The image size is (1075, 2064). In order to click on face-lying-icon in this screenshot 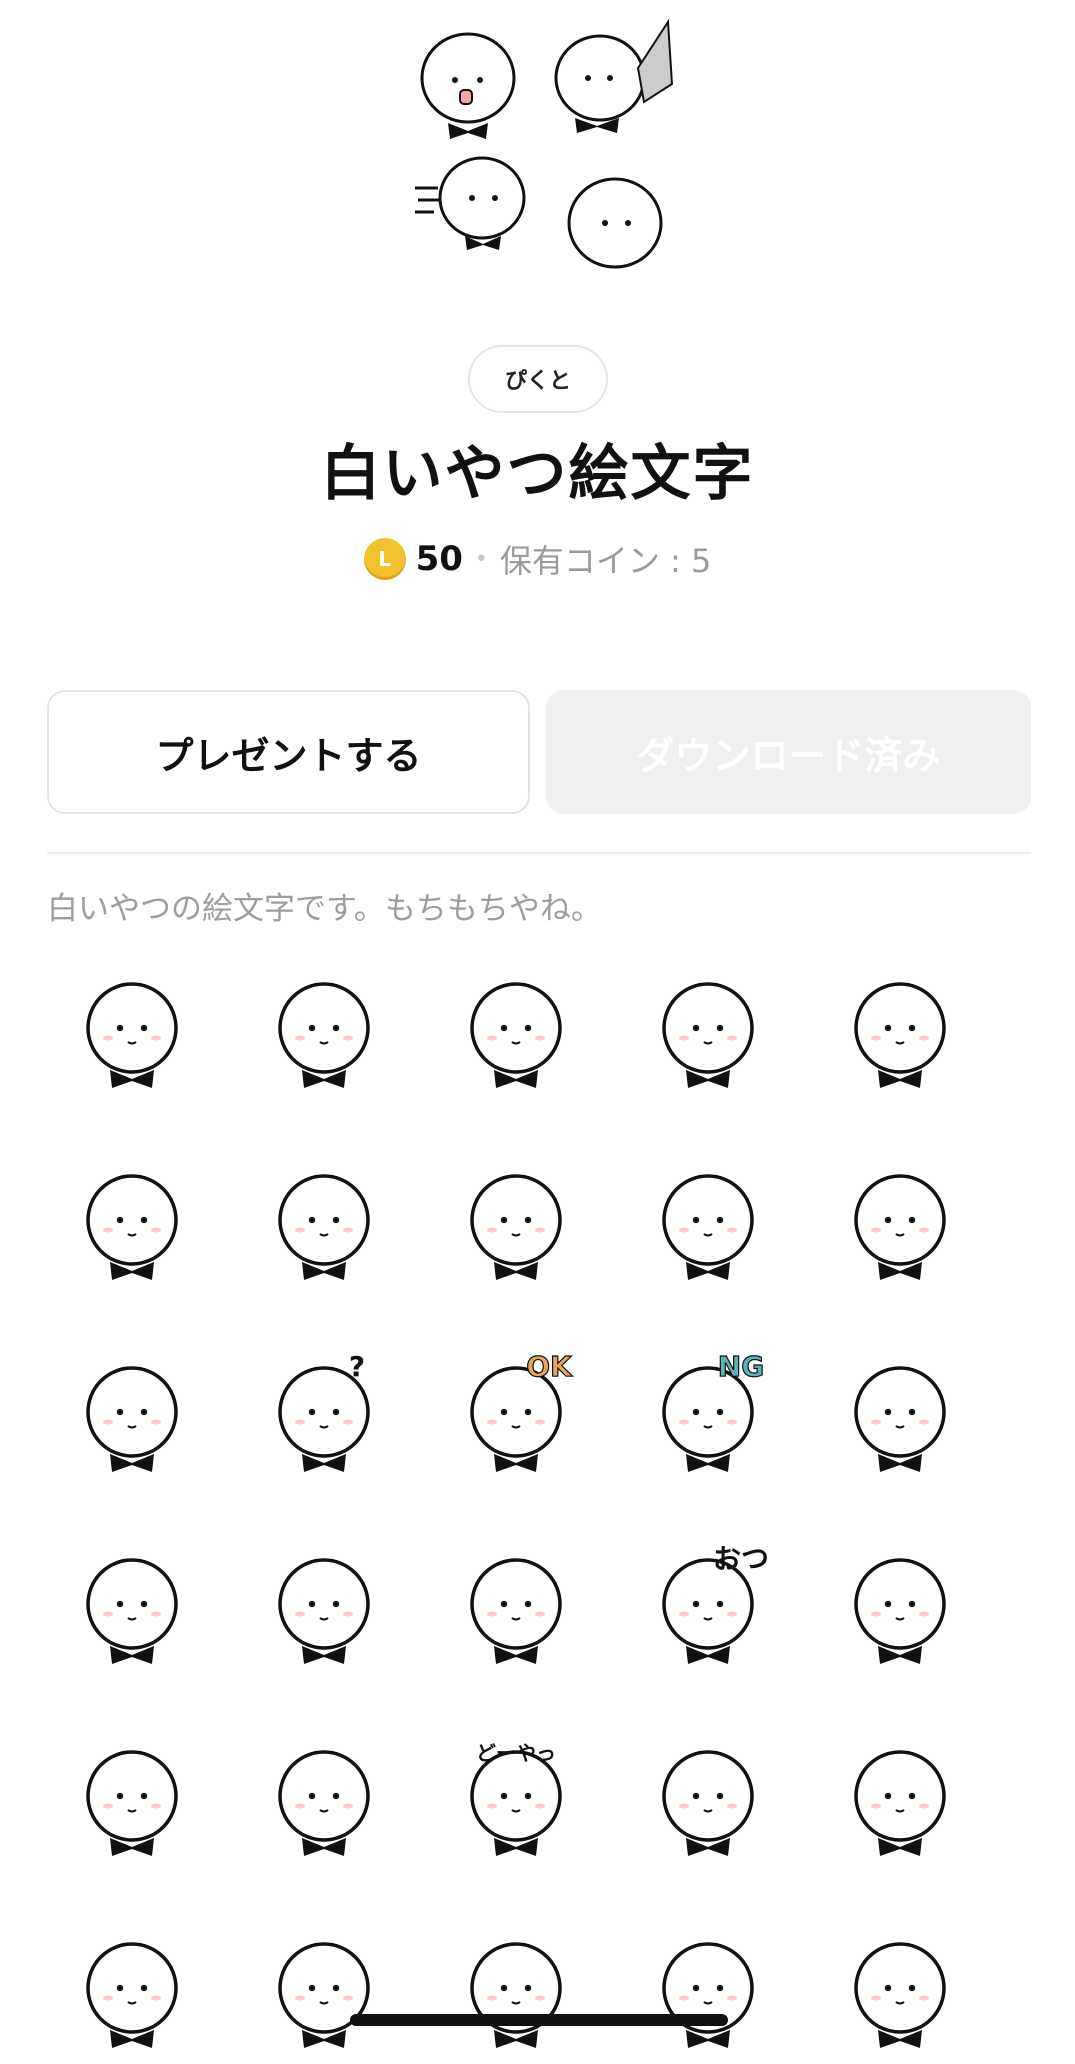, I will do `click(135, 1995)`.